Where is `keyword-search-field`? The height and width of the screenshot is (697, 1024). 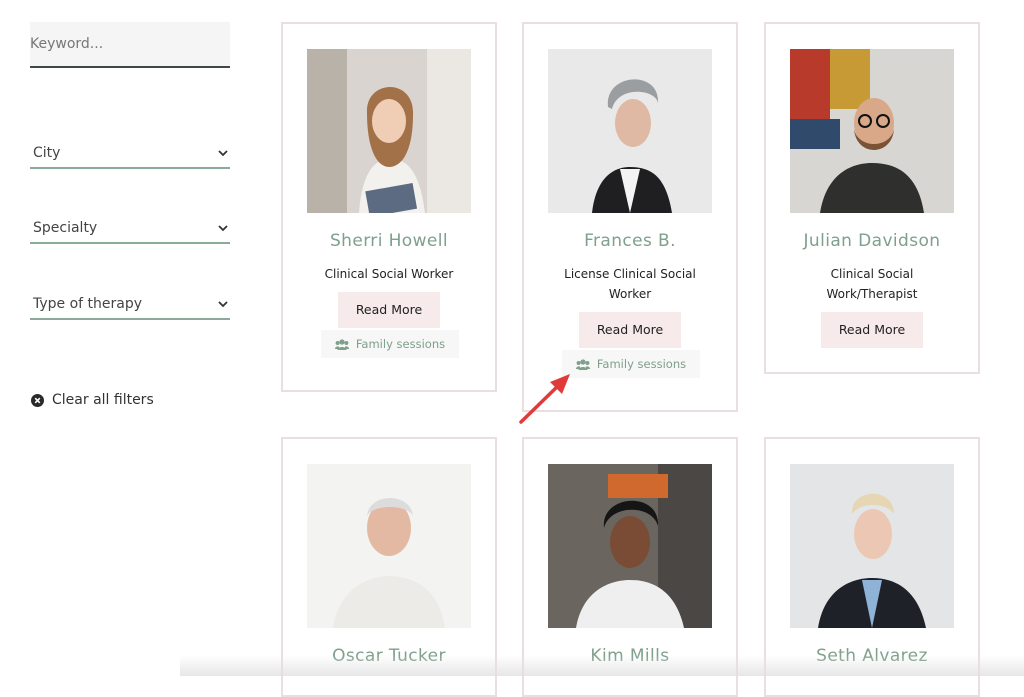 keyword-search-field is located at coordinates (130, 45).